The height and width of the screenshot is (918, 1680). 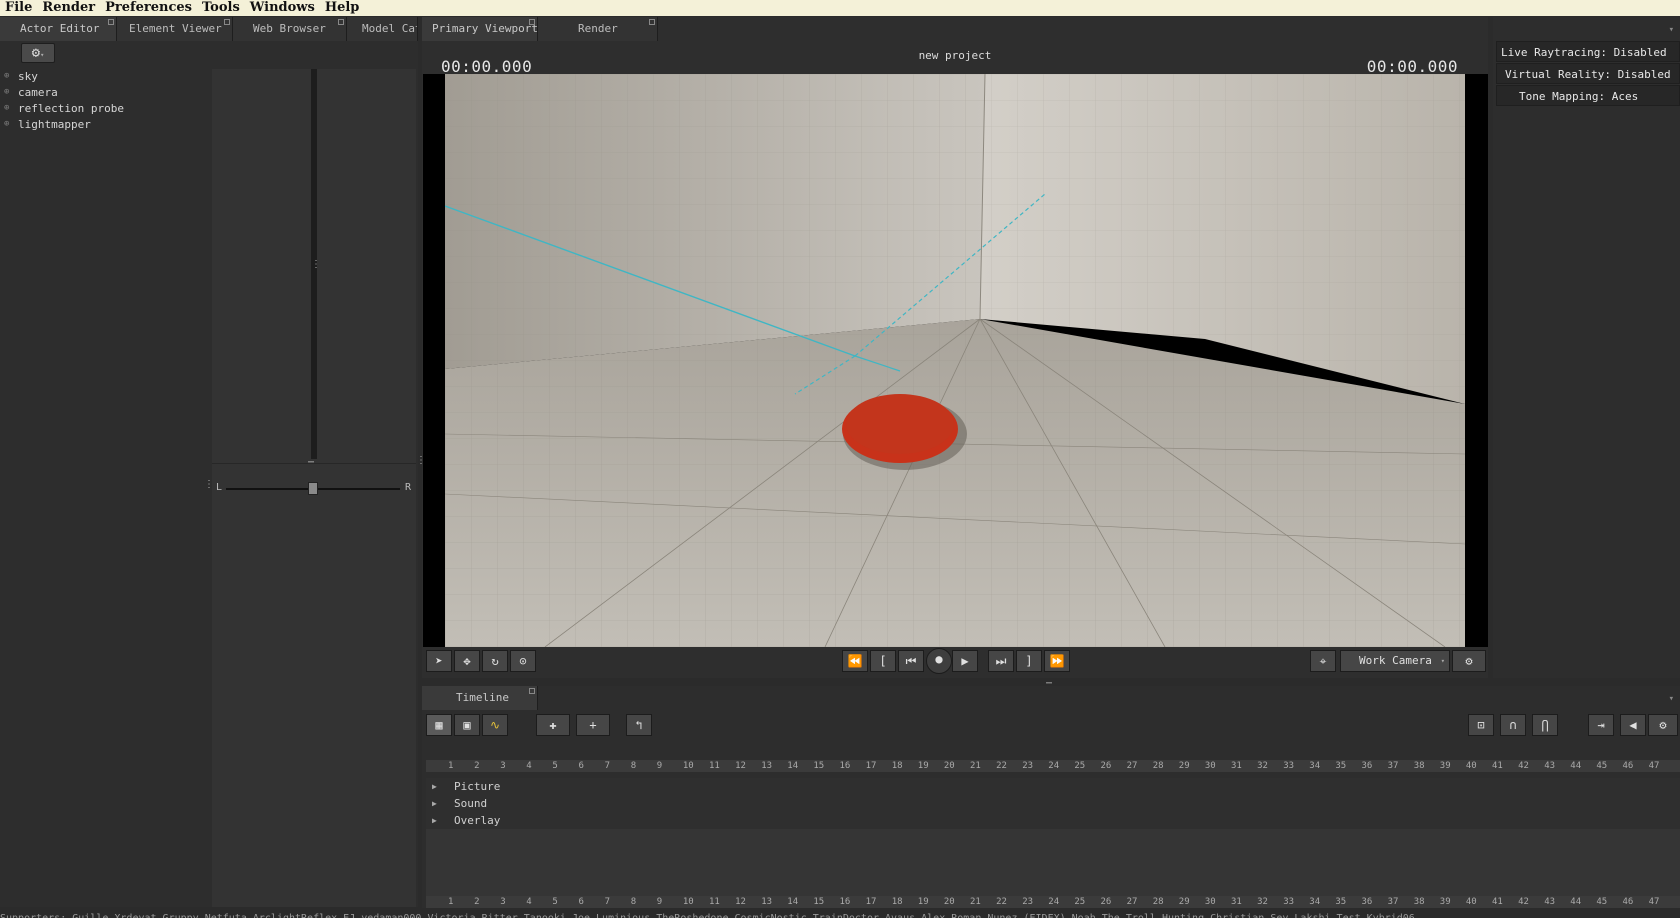 I want to click on timeline-settings-button: ⚙, so click(x=1663, y=725).